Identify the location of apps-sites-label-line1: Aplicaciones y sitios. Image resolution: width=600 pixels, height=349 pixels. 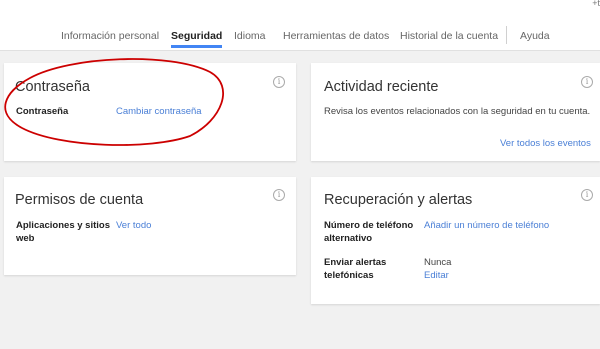
(63, 225).